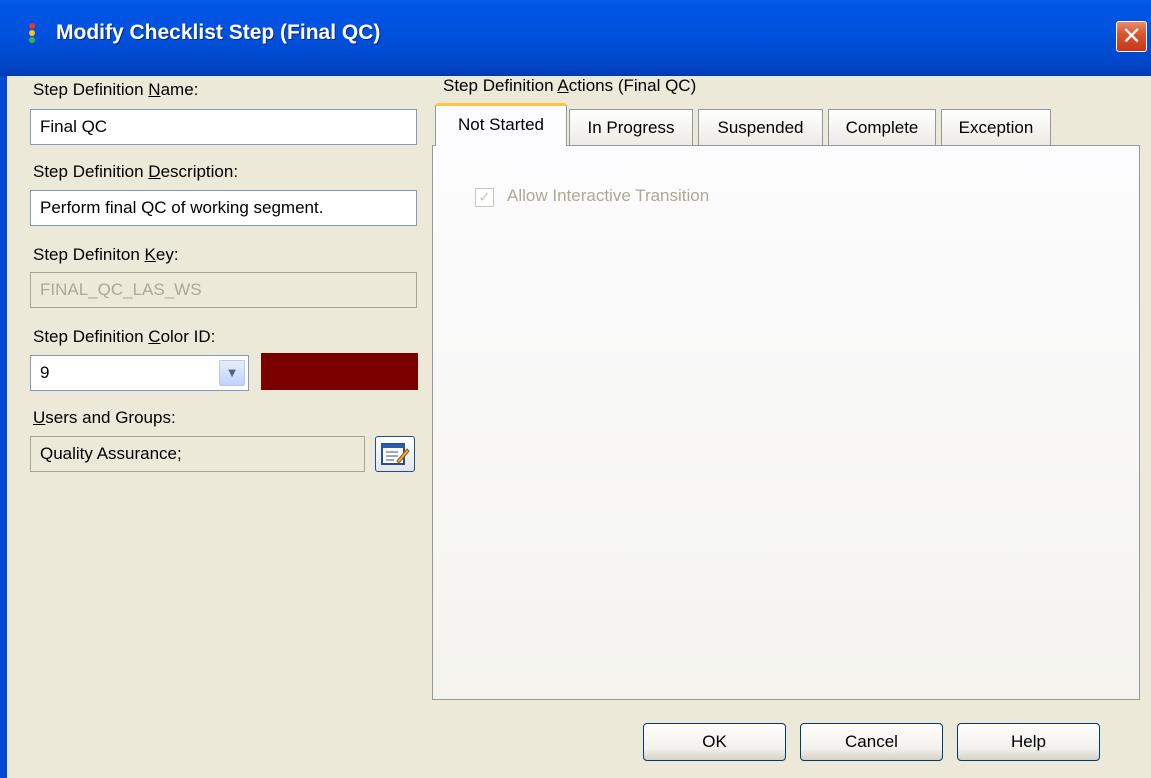  I want to click on step-description-input: Perform final QC of working segment., so click(223, 208).